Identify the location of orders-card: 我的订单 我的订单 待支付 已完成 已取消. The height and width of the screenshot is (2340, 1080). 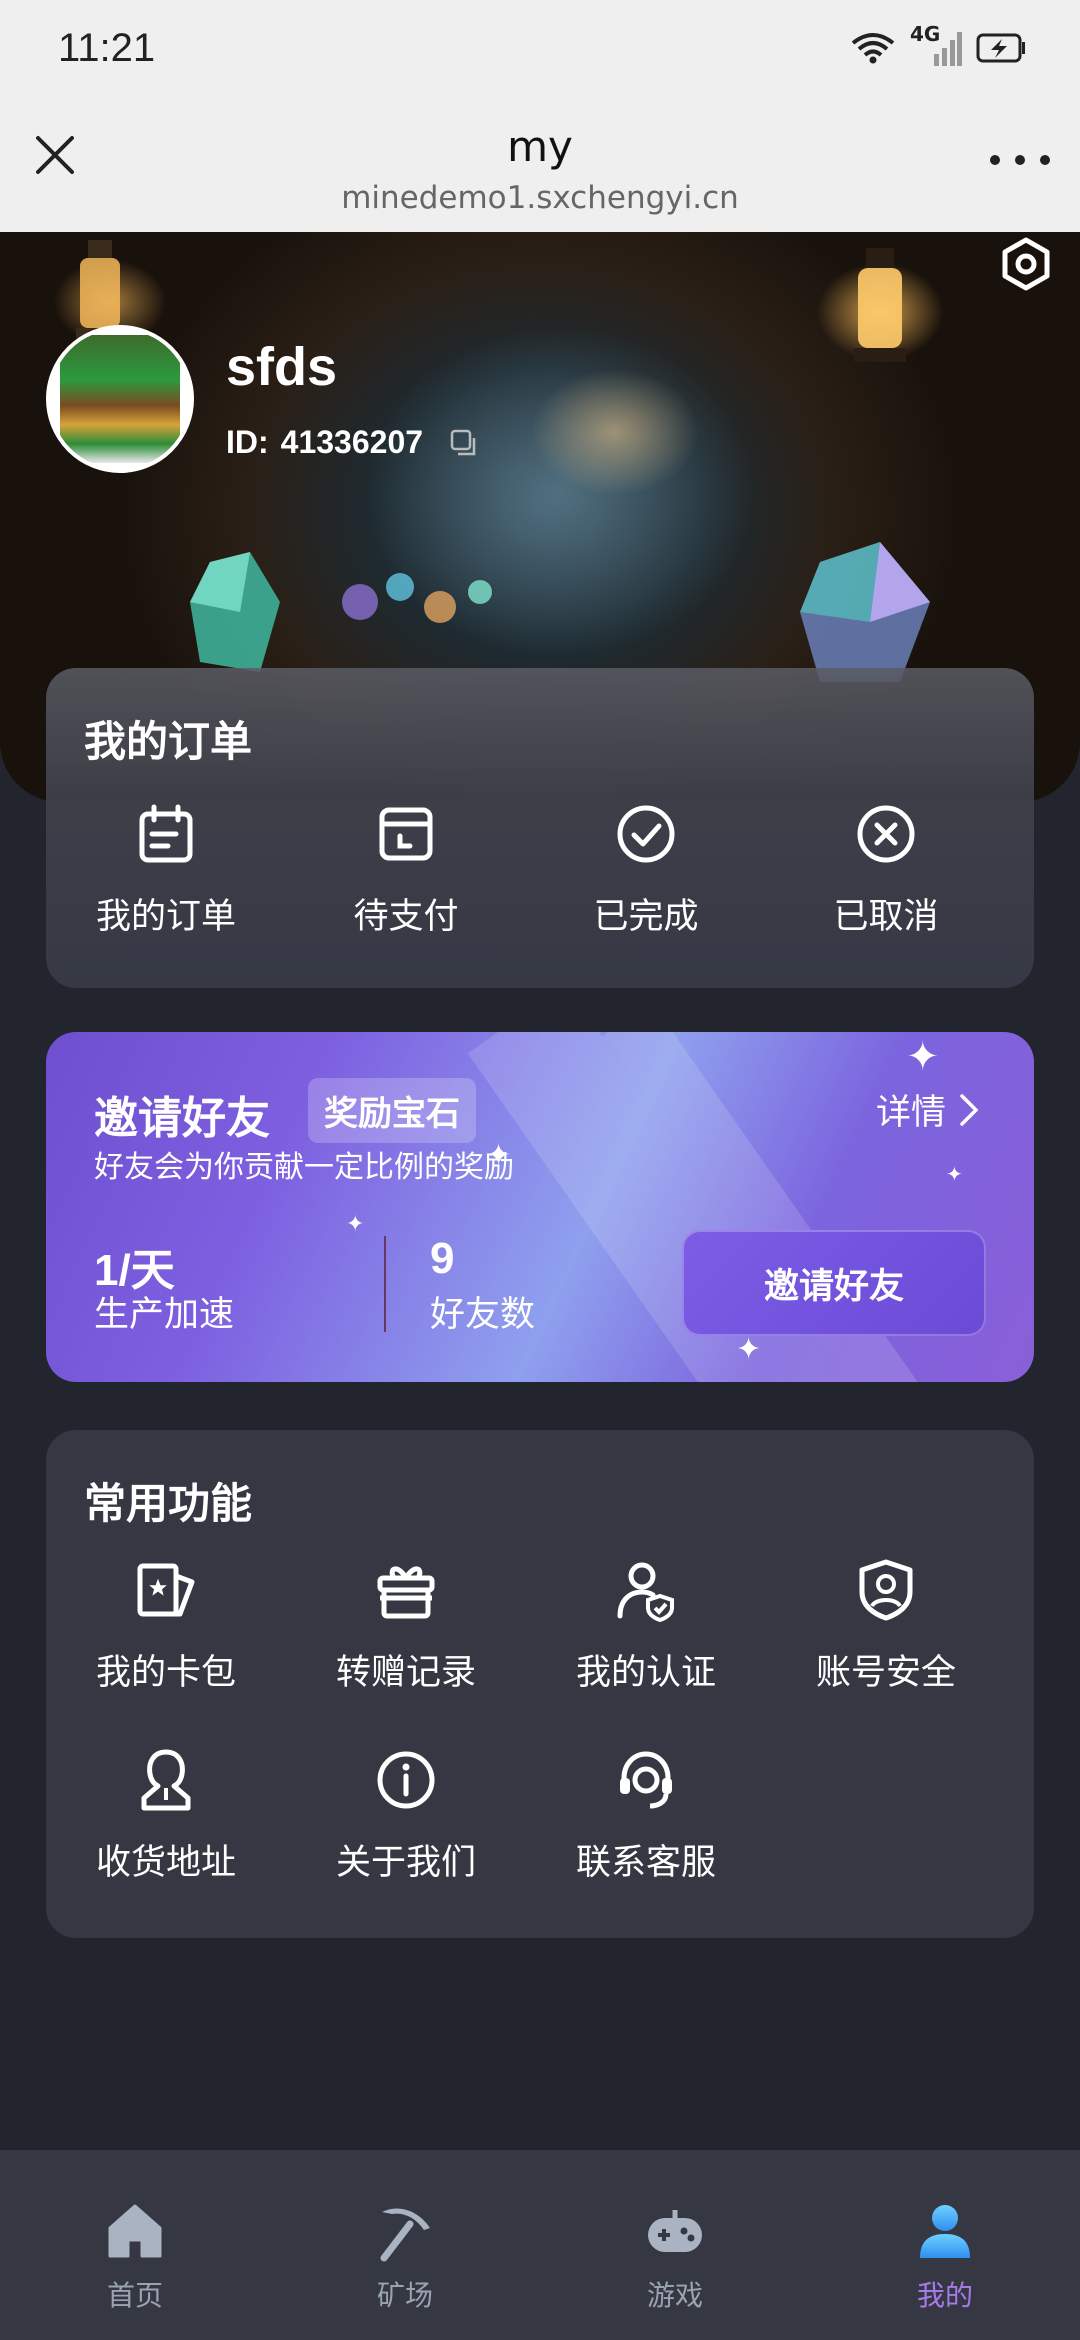
(540, 828).